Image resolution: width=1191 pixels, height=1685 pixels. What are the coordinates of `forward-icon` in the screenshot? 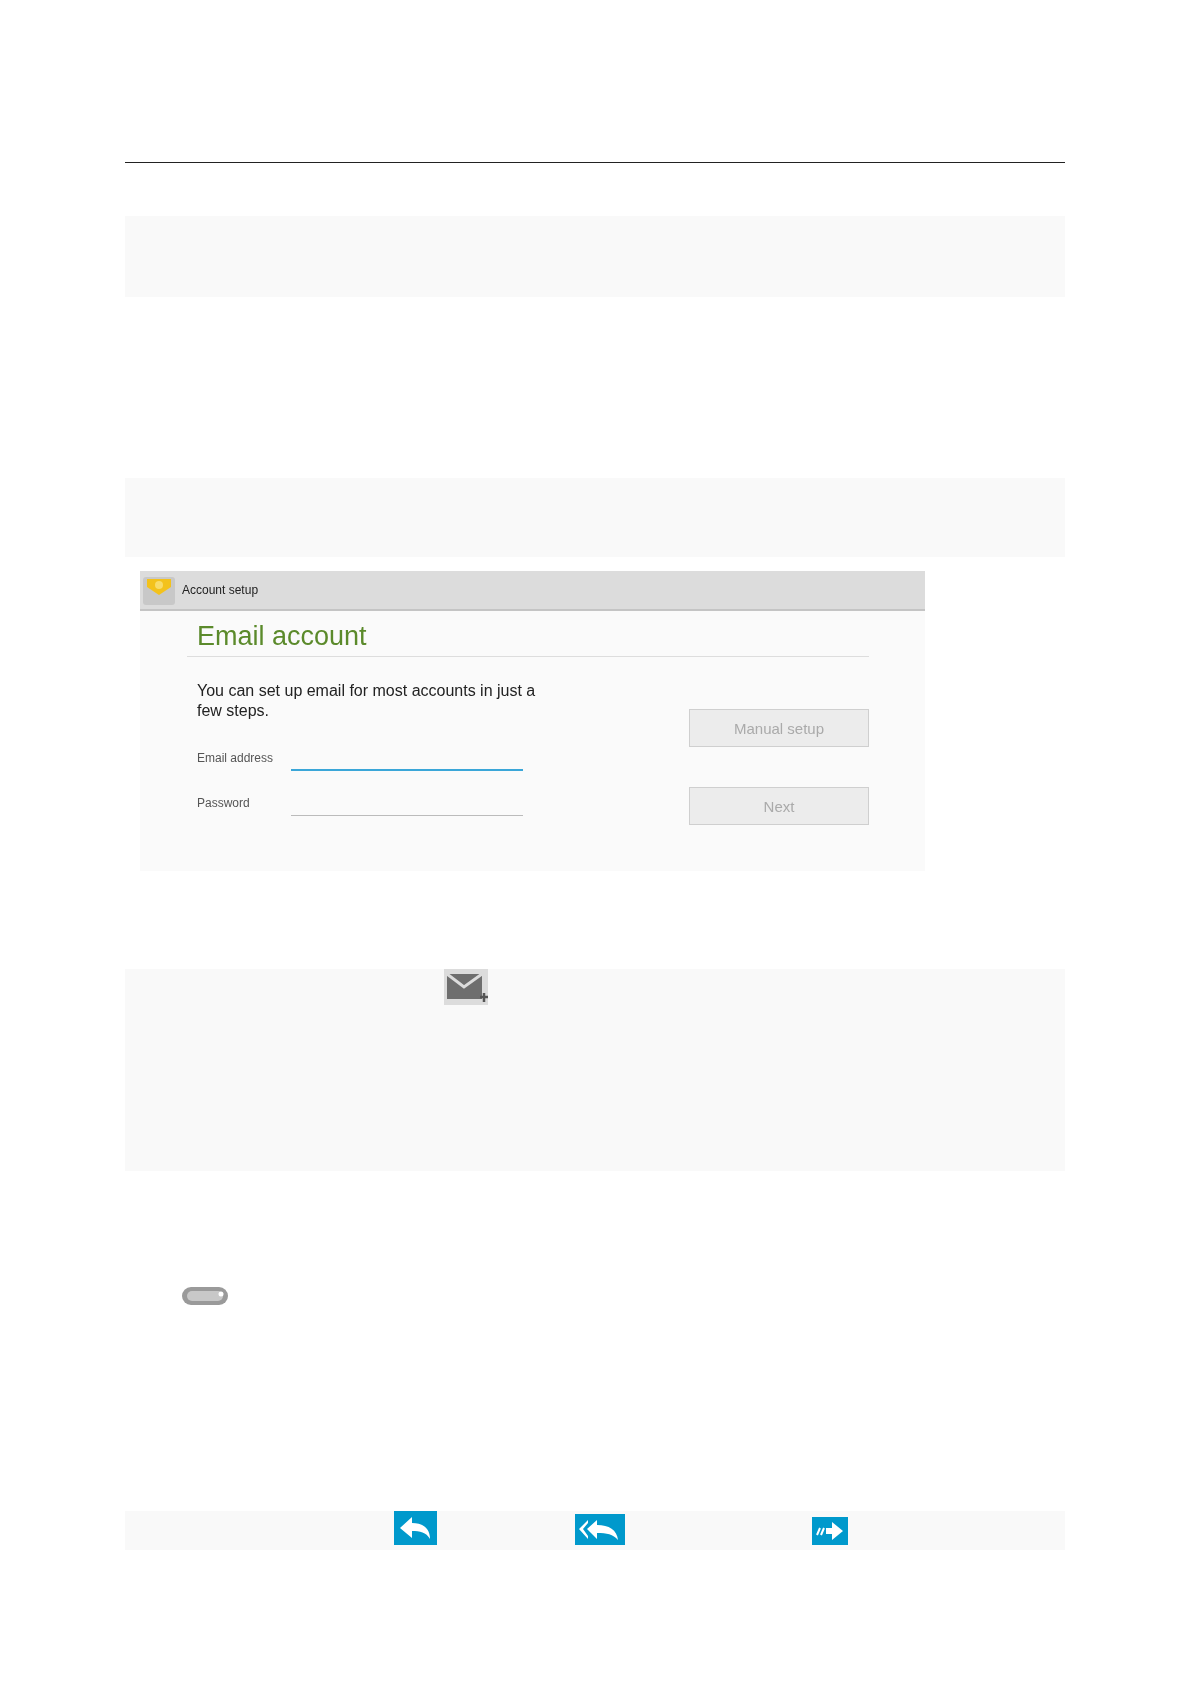 It's located at (830, 1531).